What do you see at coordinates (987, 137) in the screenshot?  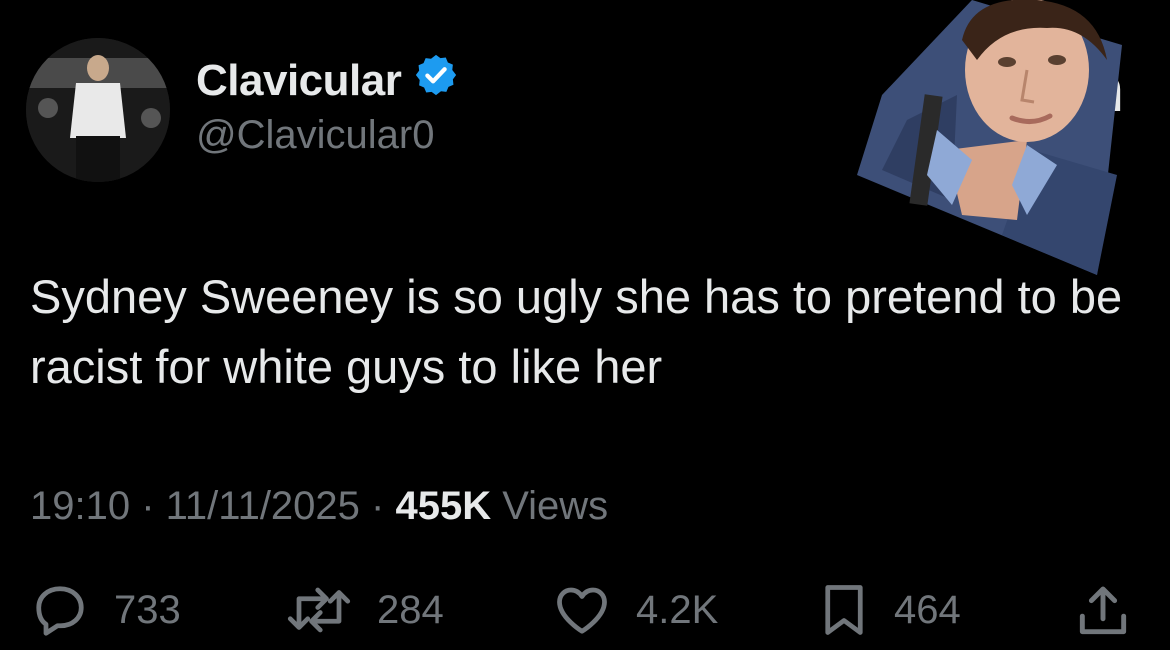 I see `cutout-photo-sticker` at bounding box center [987, 137].